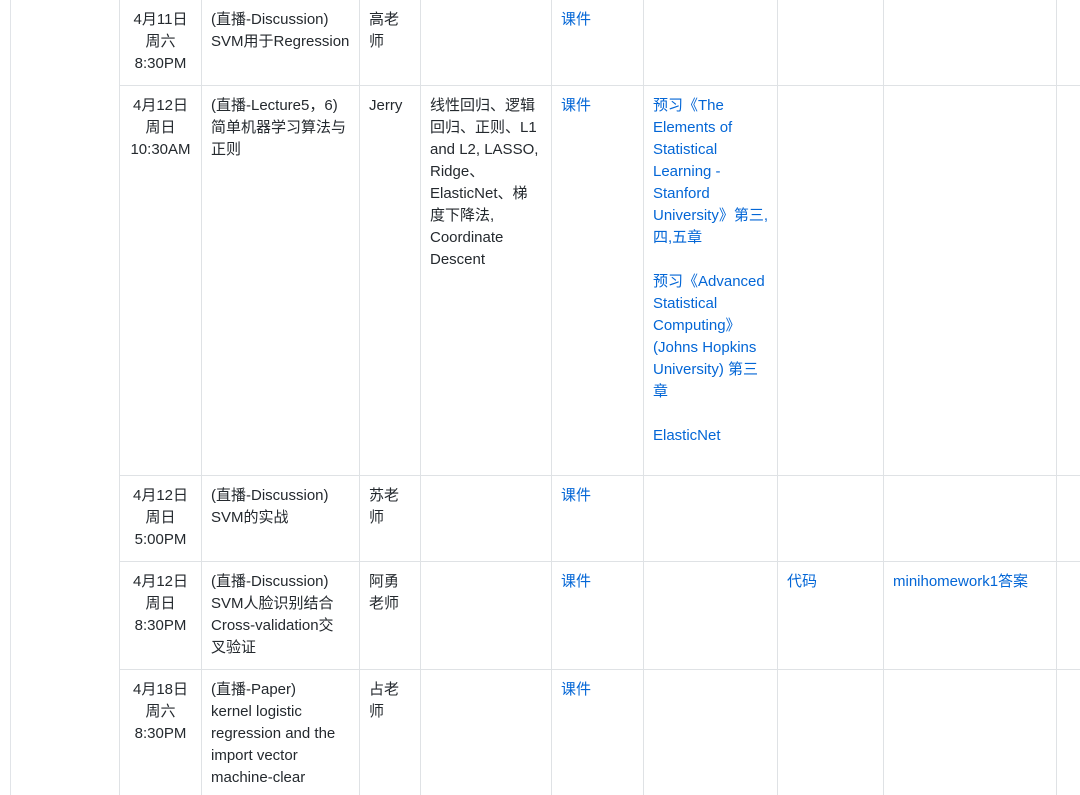 Image resolution: width=1080 pixels, height=795 pixels. What do you see at coordinates (830, 615) in the screenshot?
I see `code-cell: 代码` at bounding box center [830, 615].